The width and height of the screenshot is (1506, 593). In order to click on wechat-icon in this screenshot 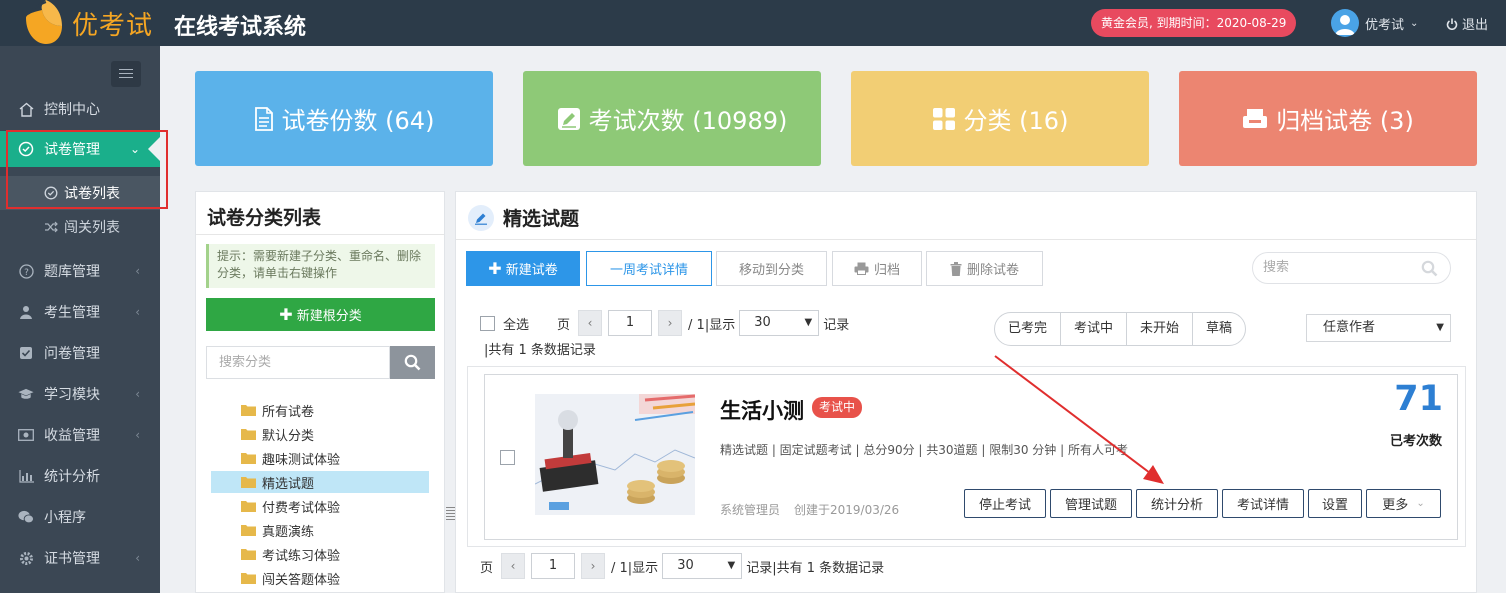, I will do `click(26, 517)`.